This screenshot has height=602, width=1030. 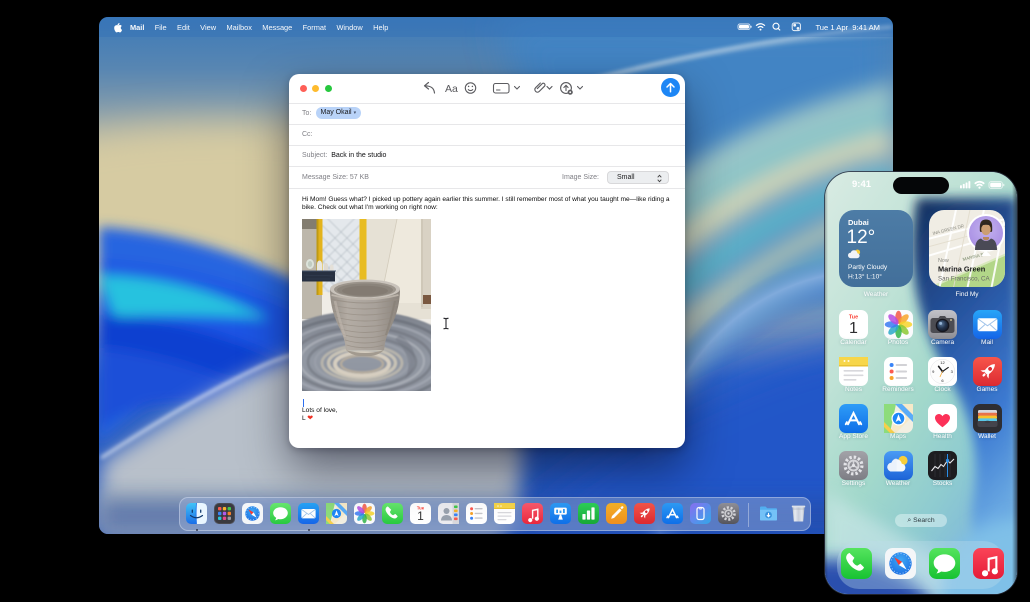 I want to click on svg-text: San Francisco, CA, so click(x=964, y=279).